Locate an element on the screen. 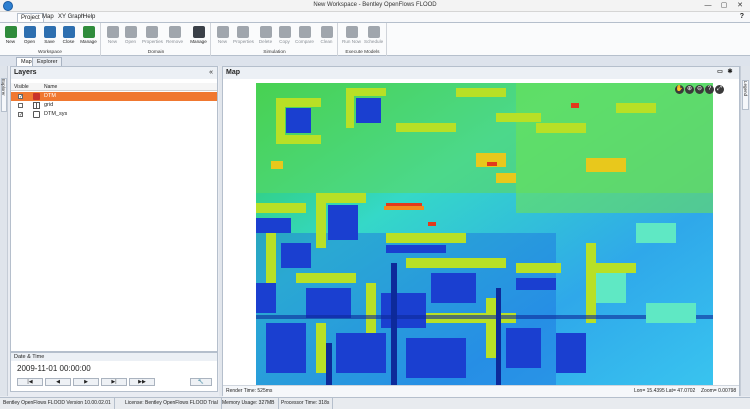 The width and height of the screenshot is (750, 409). simulation-copy-button: Copy is located at coordinates (284, 37).